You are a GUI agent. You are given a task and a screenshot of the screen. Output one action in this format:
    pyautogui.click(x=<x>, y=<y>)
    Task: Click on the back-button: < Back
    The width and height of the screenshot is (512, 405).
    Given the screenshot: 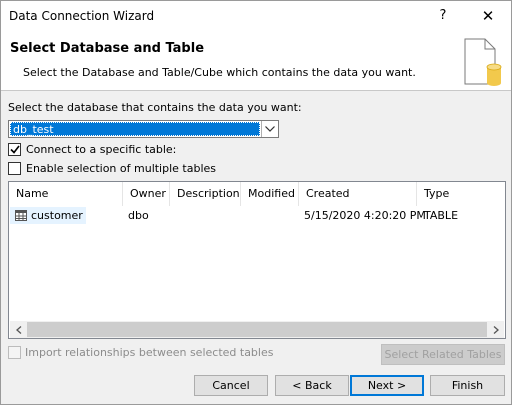 What is the action you would take?
    pyautogui.click(x=312, y=385)
    